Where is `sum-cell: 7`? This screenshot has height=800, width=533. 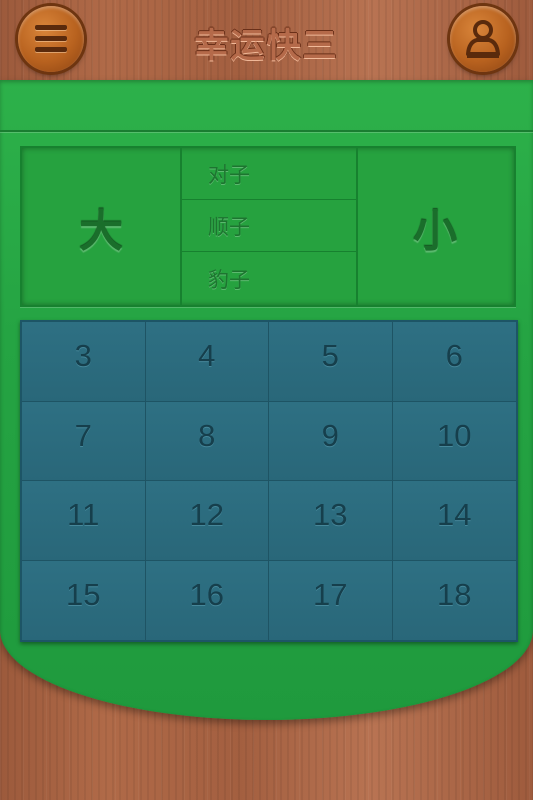 sum-cell: 7 is located at coordinates (84, 441).